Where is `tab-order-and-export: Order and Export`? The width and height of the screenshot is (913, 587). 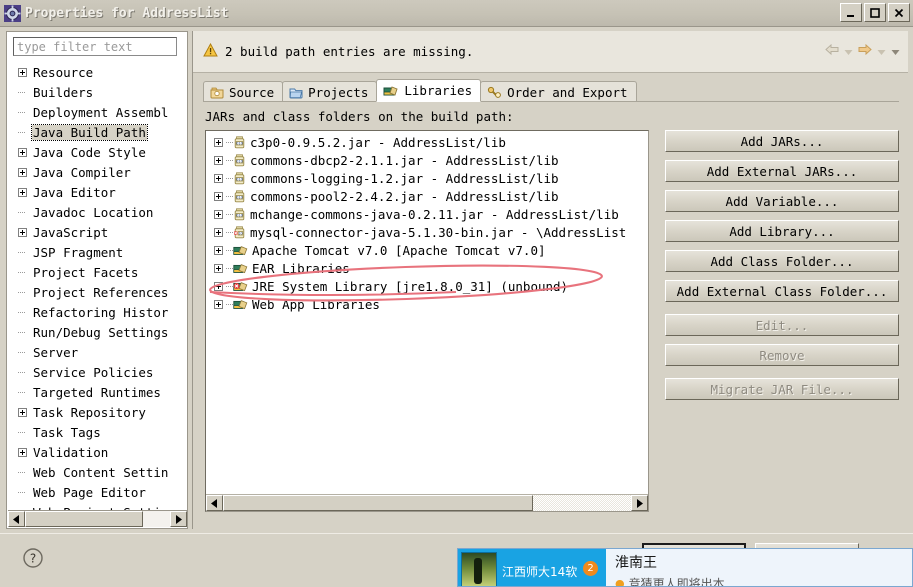 tab-order-and-export: Order and Export is located at coordinates (558, 91).